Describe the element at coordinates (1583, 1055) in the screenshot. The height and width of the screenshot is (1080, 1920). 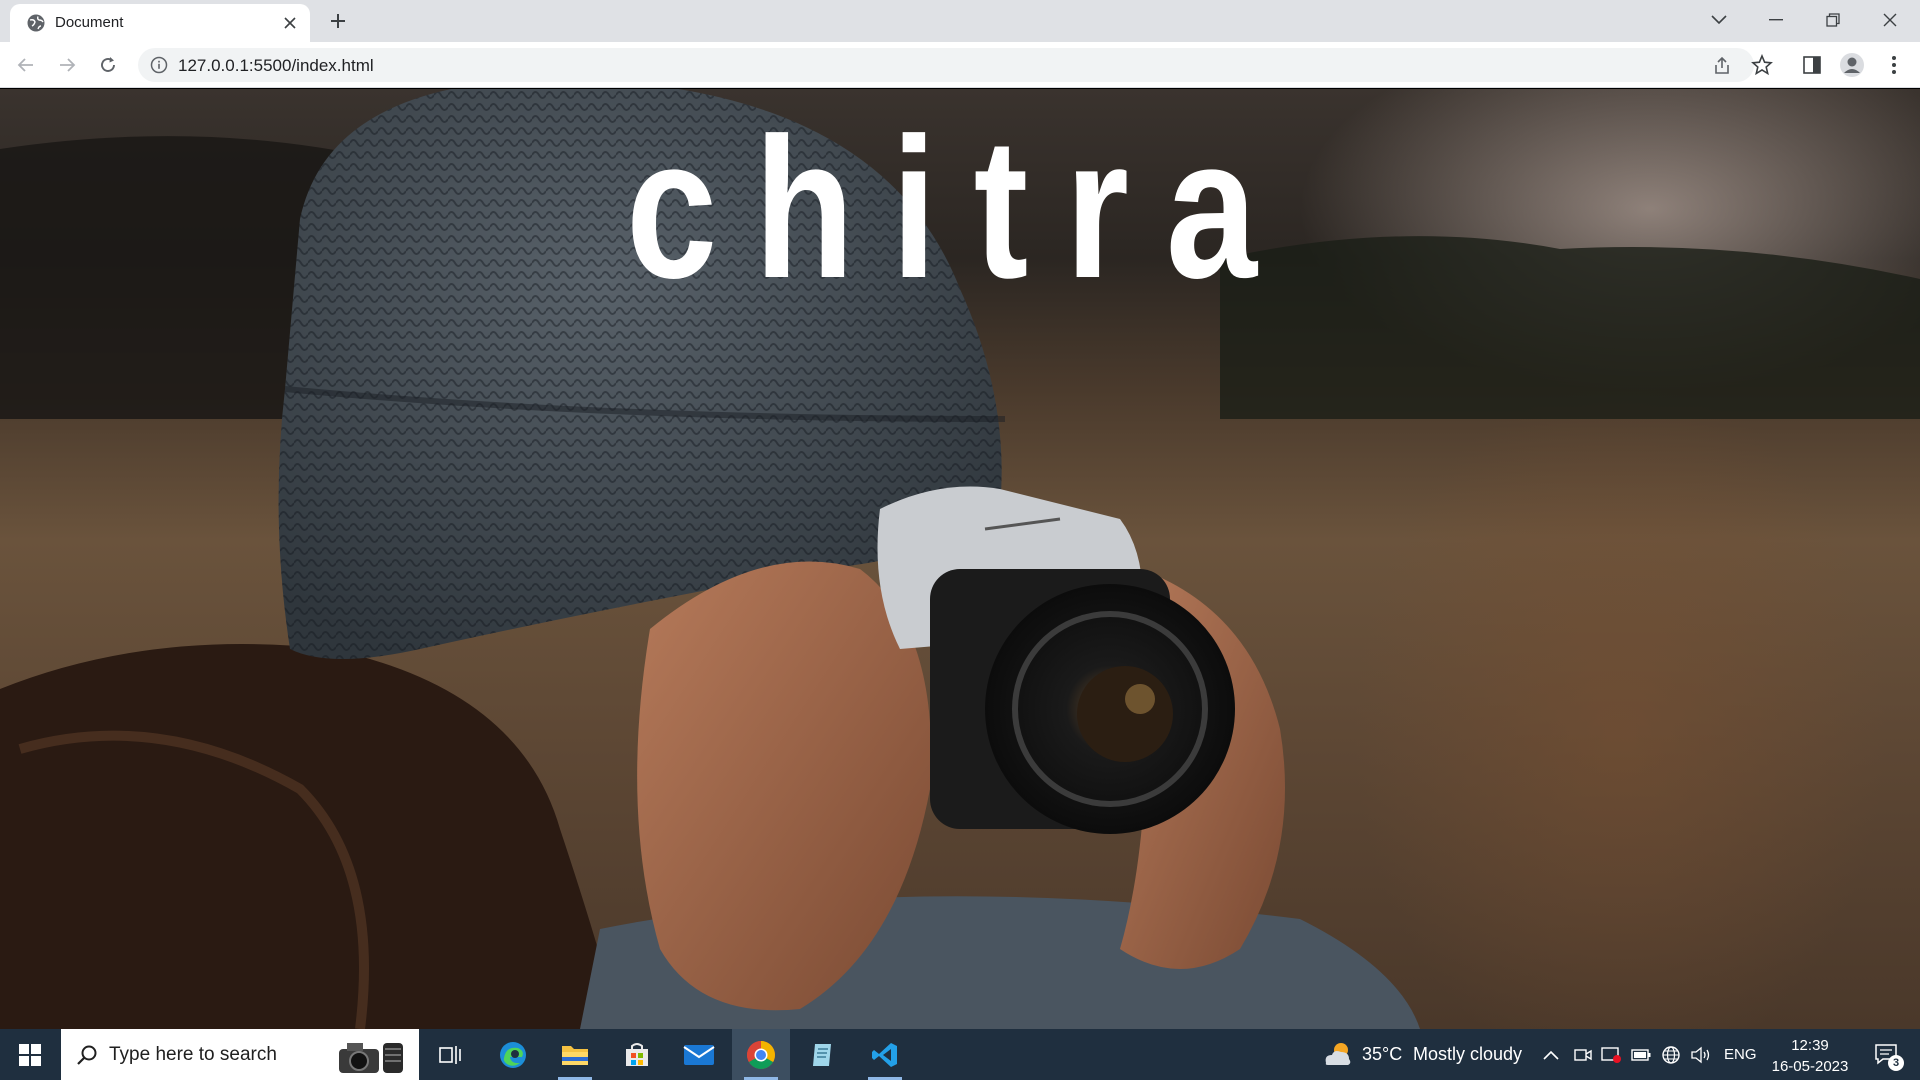
I see `meet-now-icon` at that location.